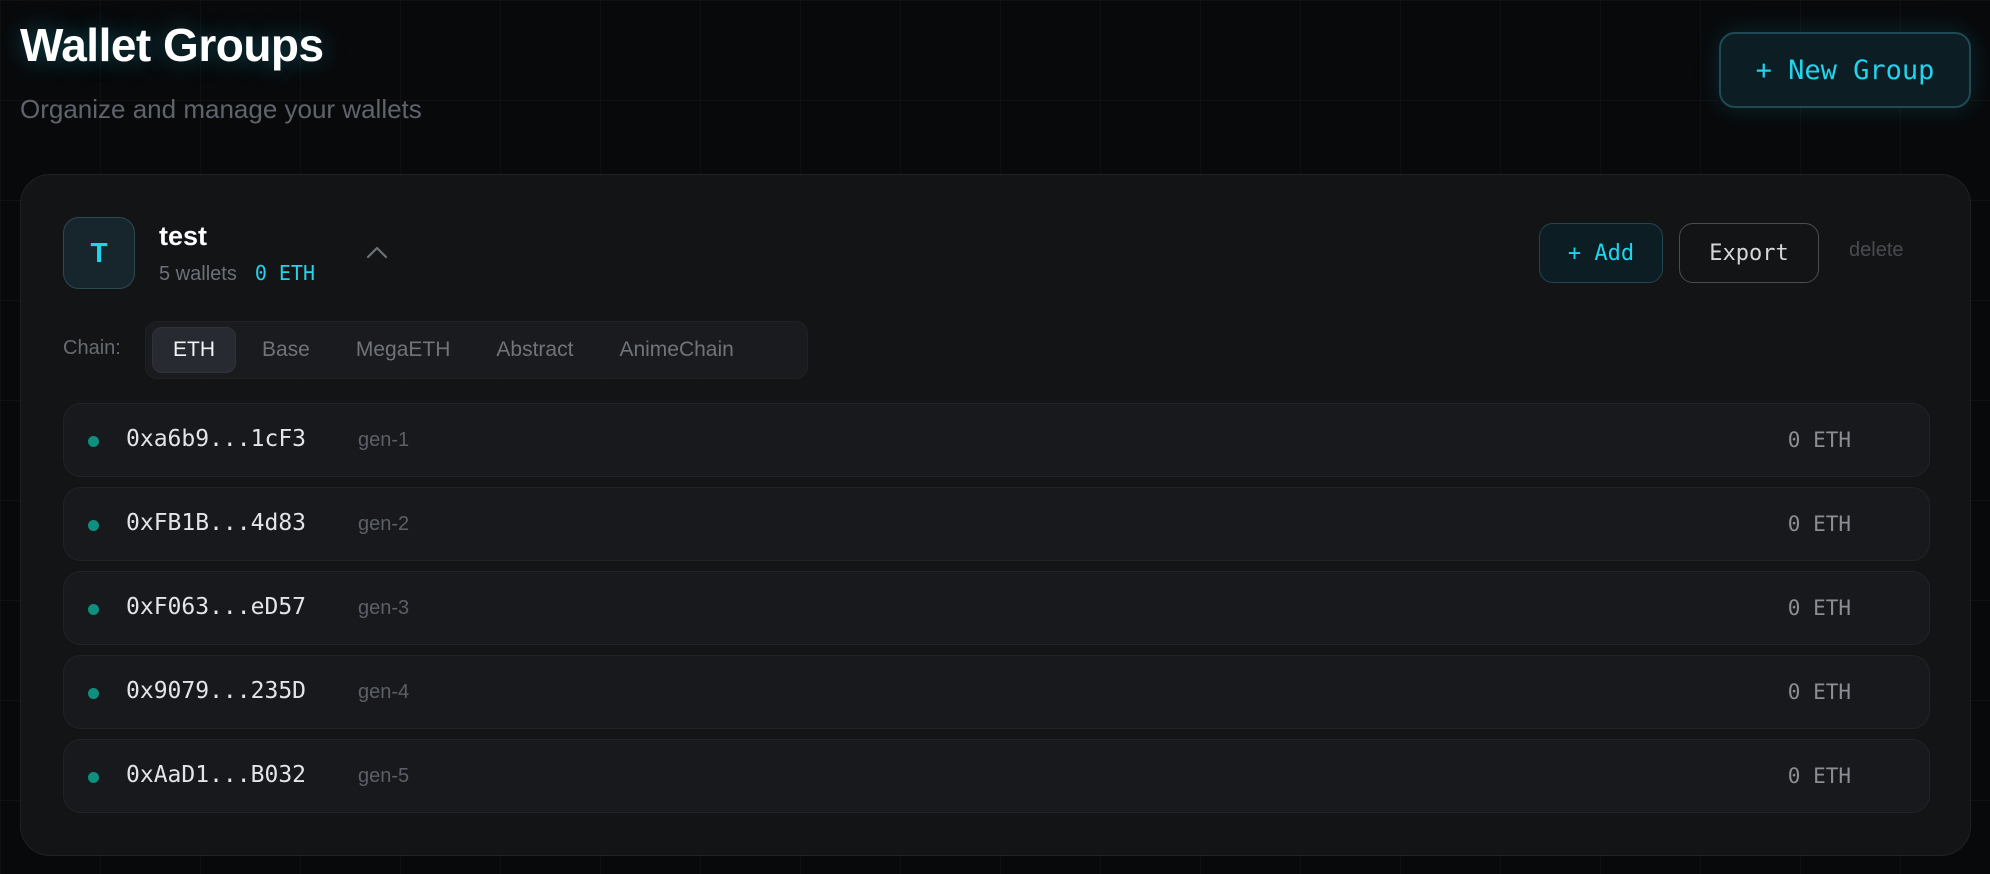  What do you see at coordinates (216, 775) in the screenshot?
I see `wallet-address: 0xAaD1...B032` at bounding box center [216, 775].